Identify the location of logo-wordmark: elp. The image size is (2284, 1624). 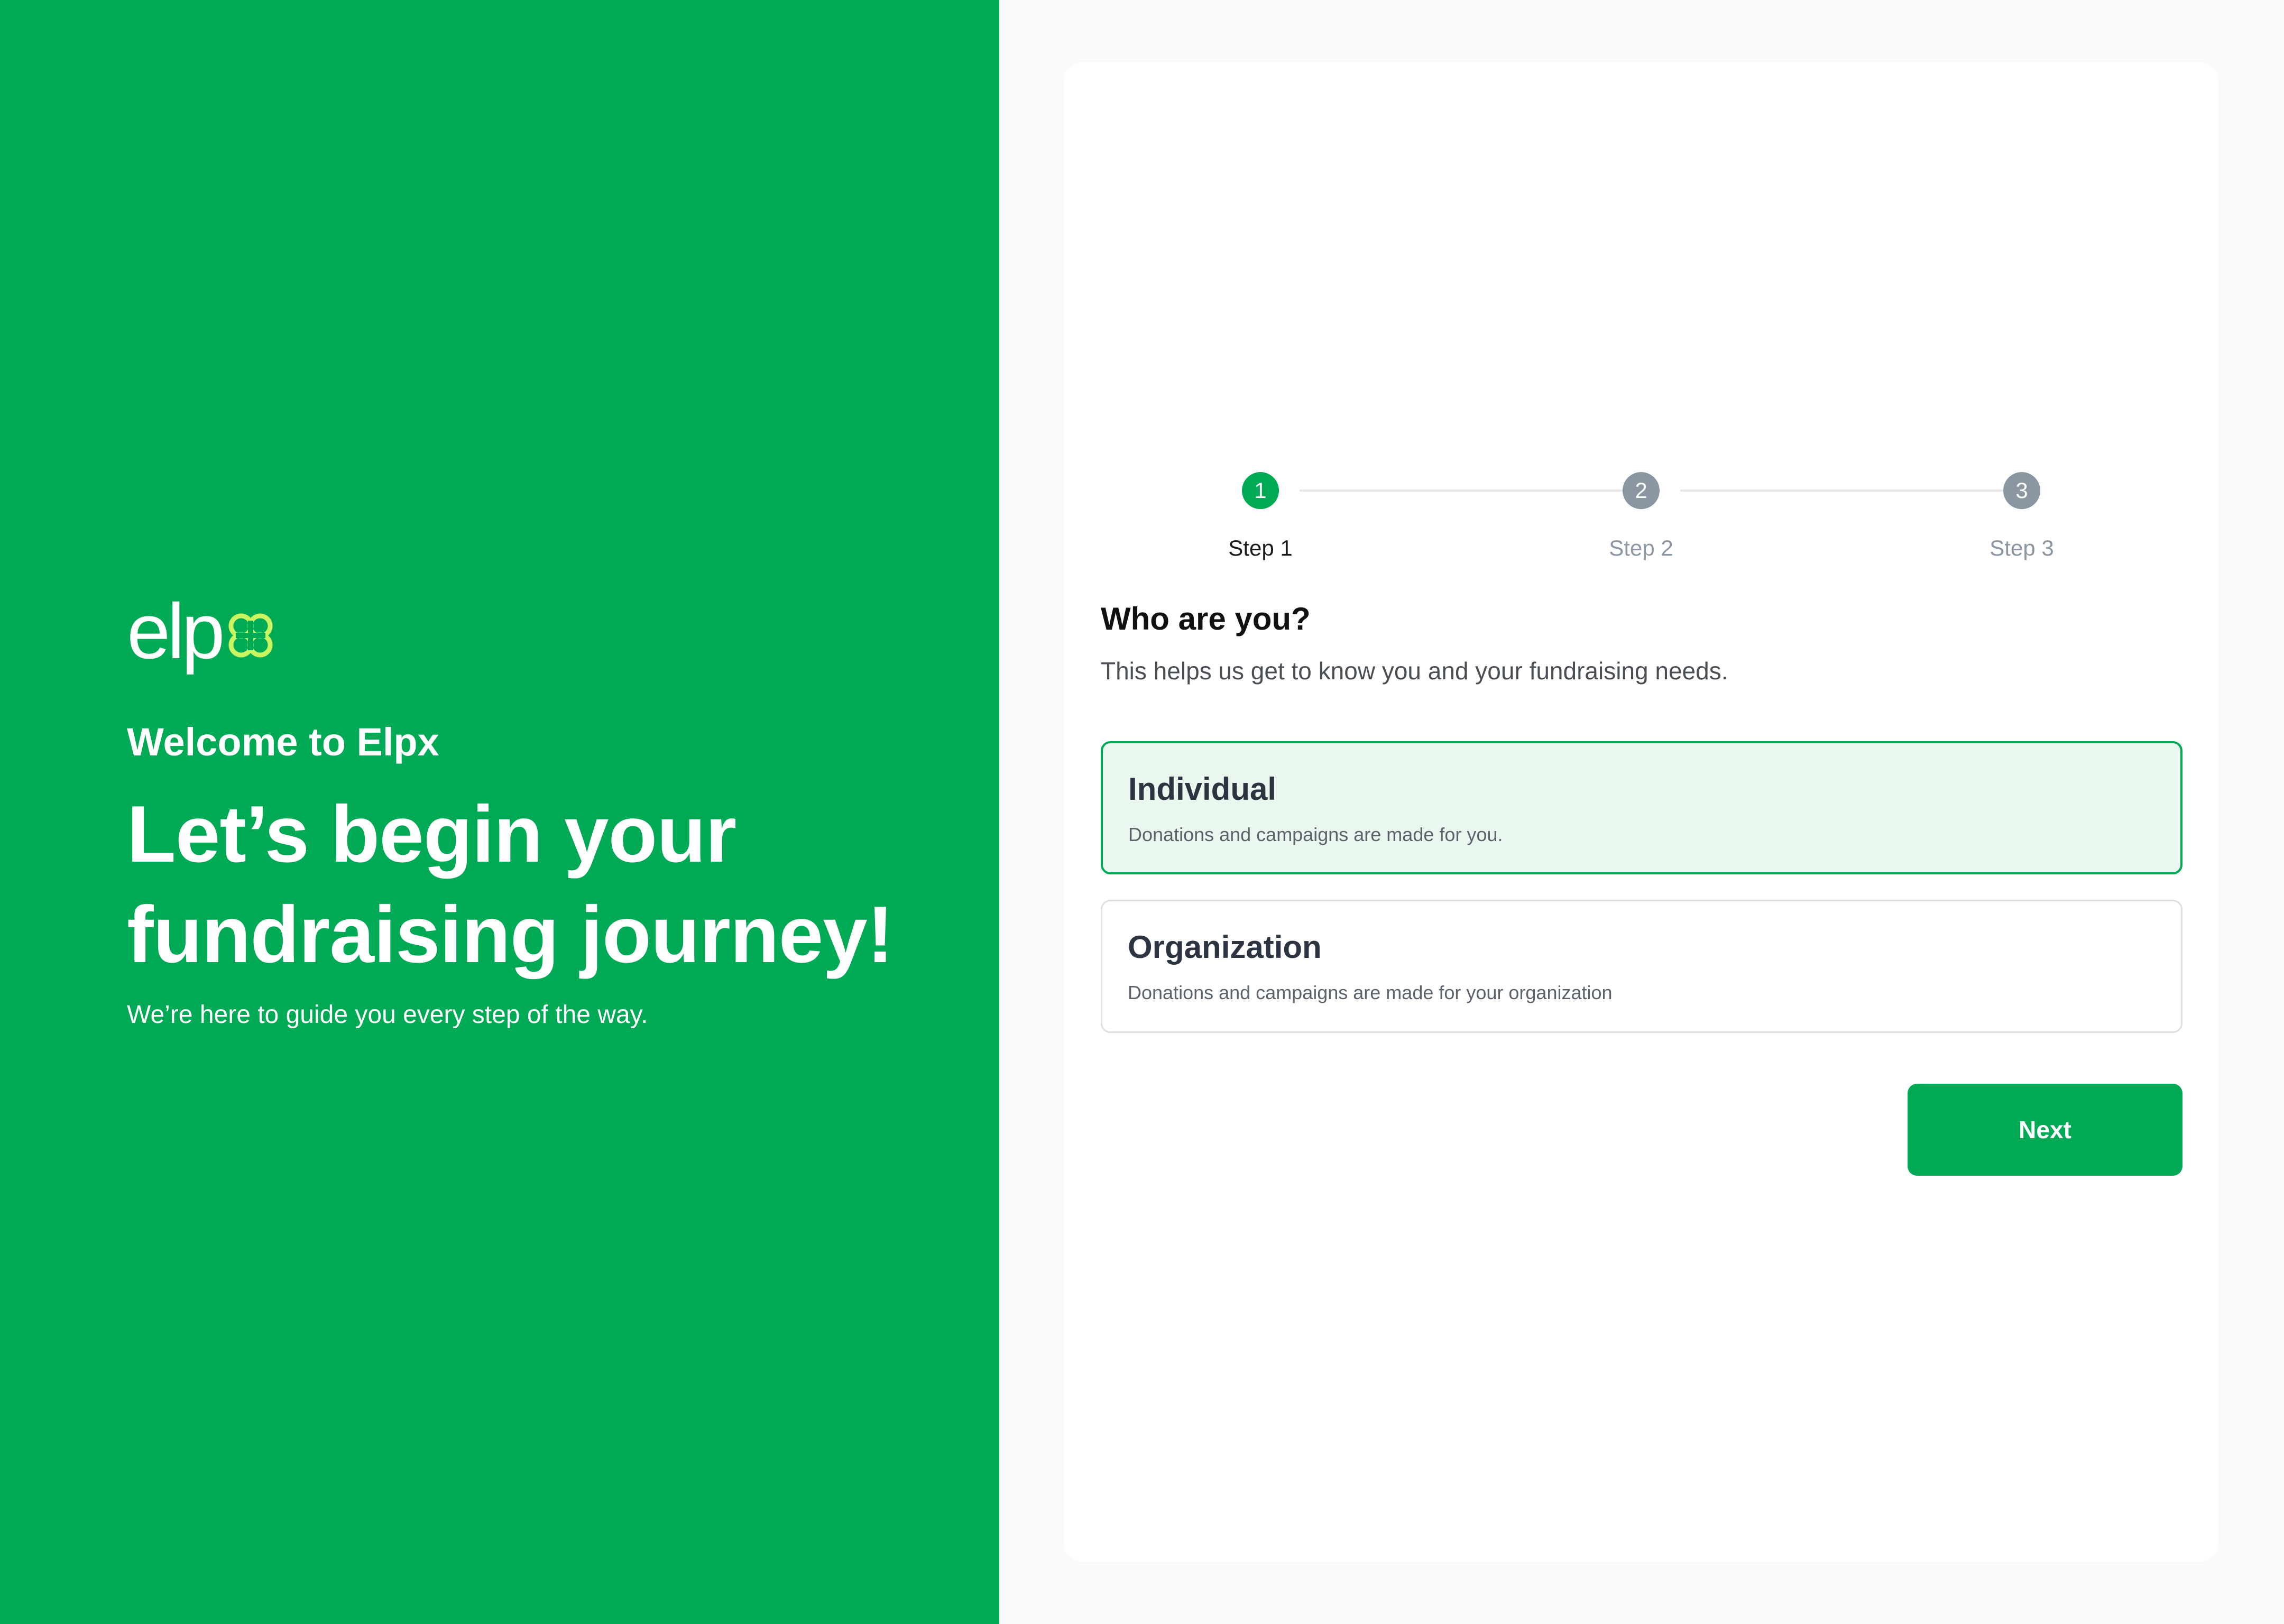
(176, 631).